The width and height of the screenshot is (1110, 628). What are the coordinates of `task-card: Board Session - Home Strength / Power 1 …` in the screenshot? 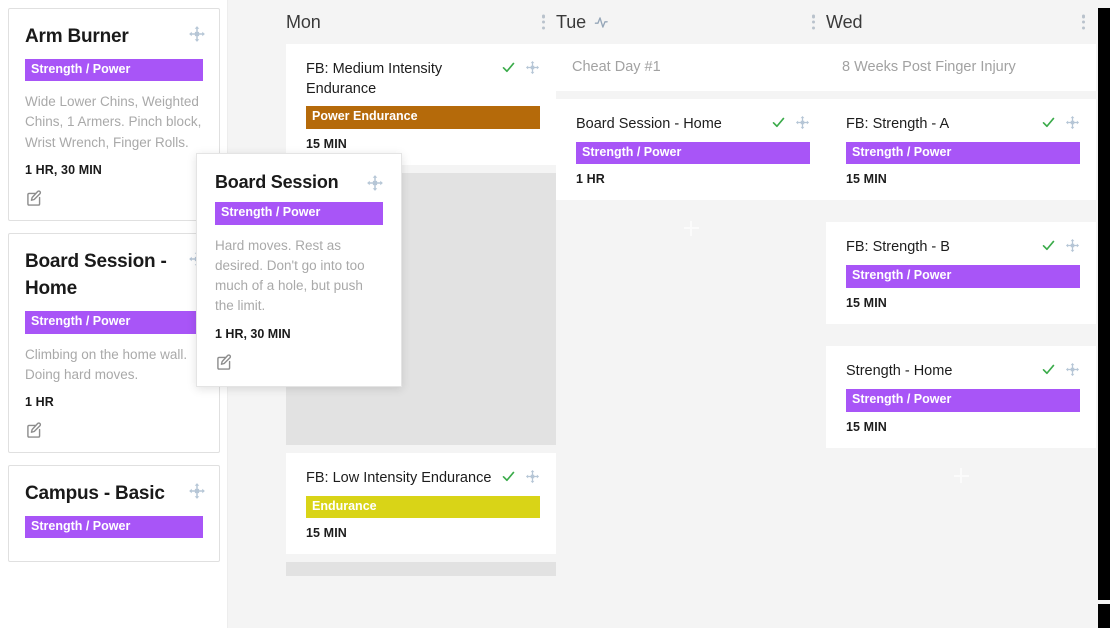 It's located at (691, 149).